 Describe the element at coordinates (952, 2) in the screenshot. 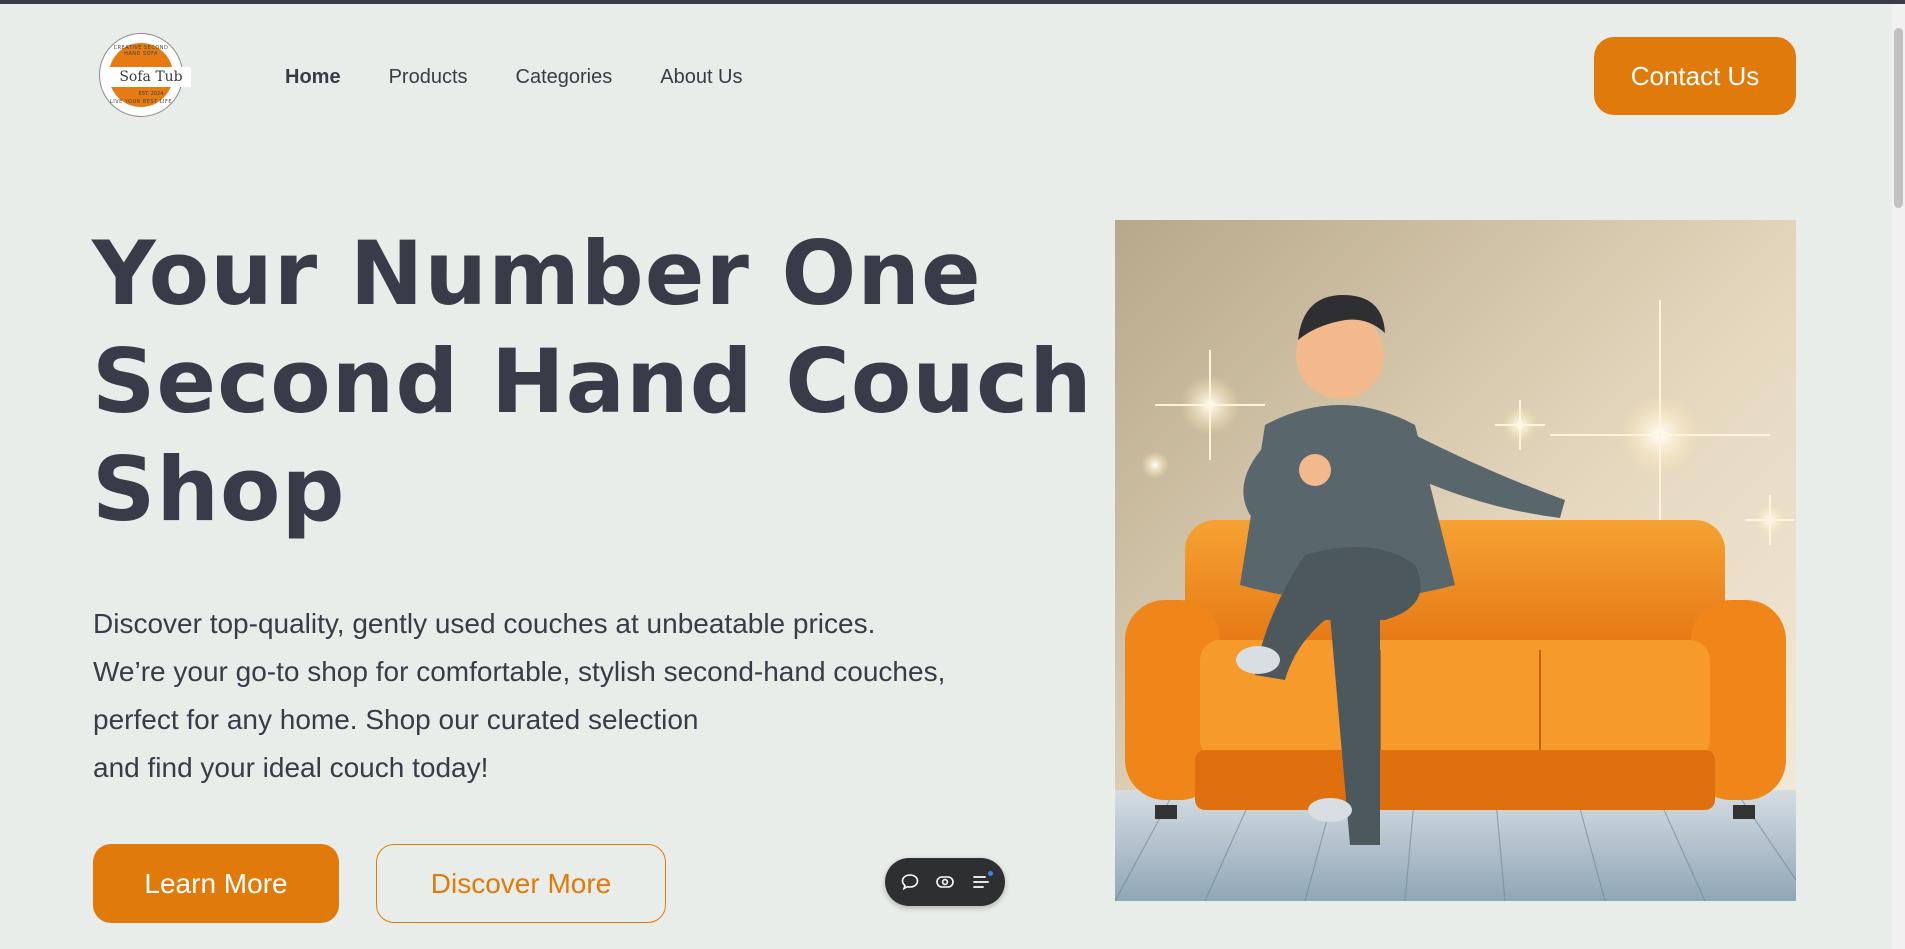

I see `window-top-border` at that location.